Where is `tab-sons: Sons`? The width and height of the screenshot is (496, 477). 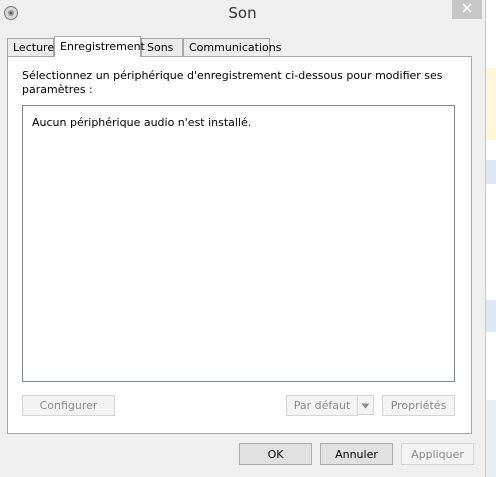
tab-sons: Sons is located at coordinates (162, 47).